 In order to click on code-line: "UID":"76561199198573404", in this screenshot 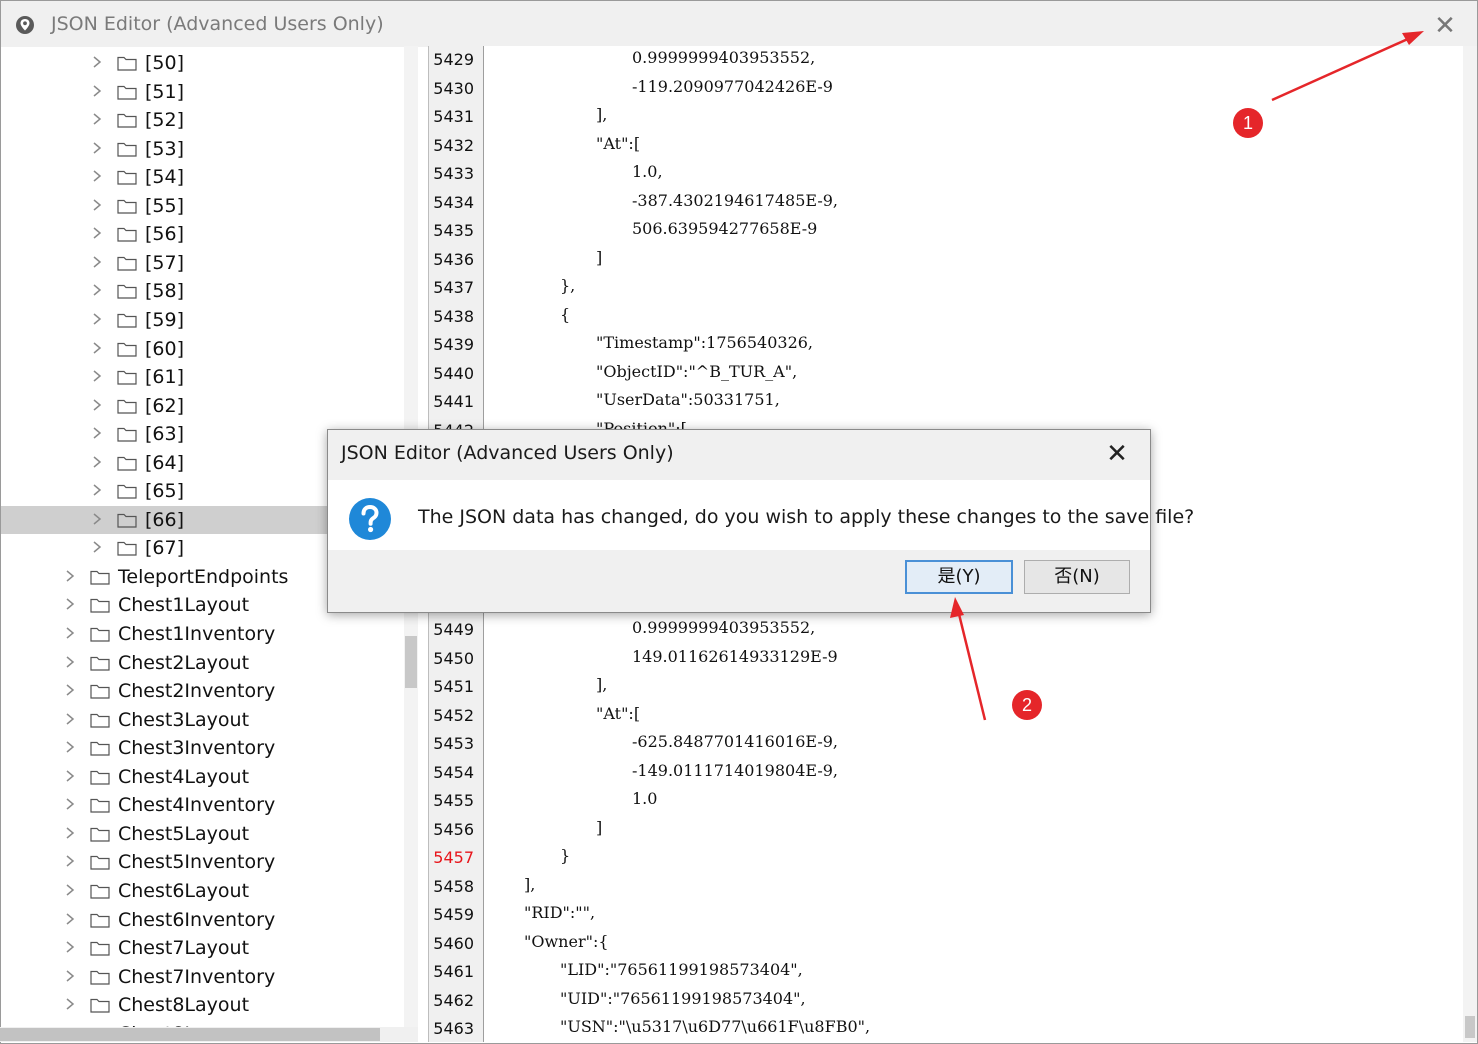, I will do `click(683, 998)`.